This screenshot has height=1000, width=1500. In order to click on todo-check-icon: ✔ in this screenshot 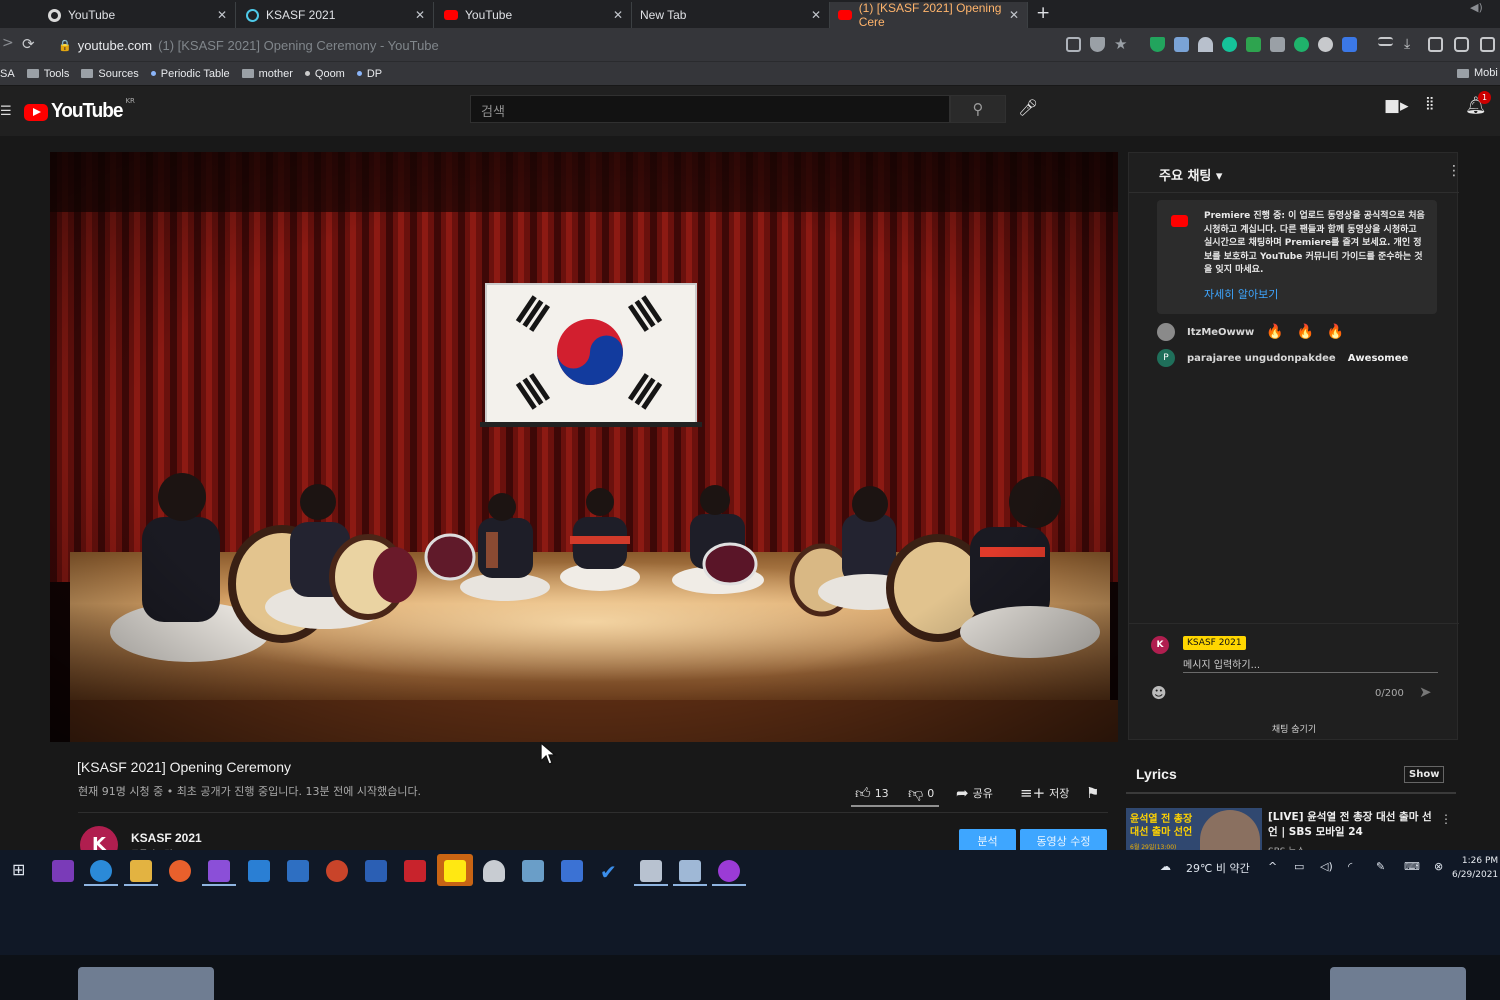, I will do `click(611, 872)`.